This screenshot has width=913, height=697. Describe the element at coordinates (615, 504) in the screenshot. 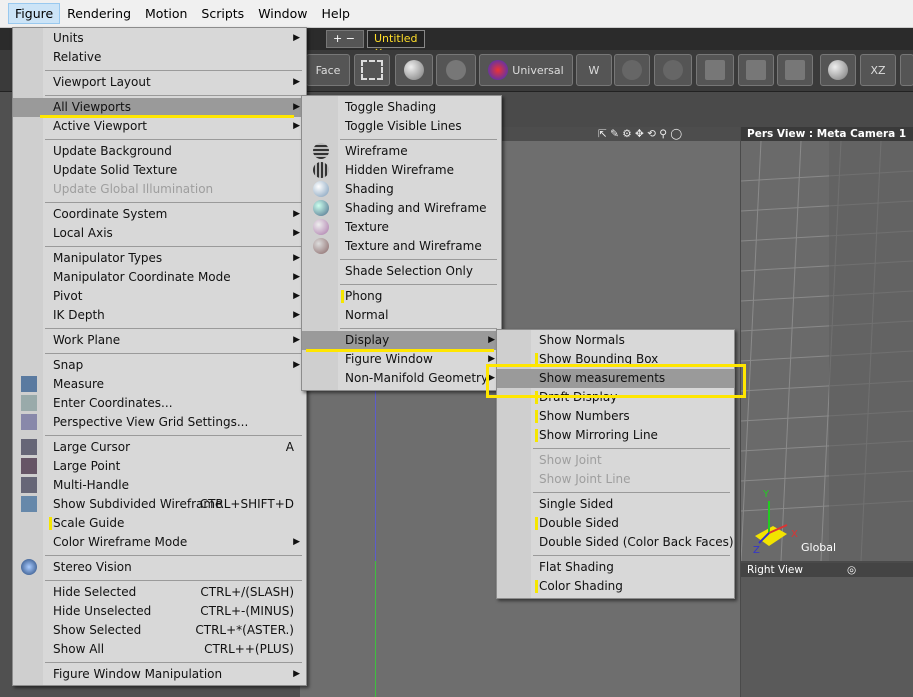

I see `menu-item-single-sided: Single Sided` at that location.